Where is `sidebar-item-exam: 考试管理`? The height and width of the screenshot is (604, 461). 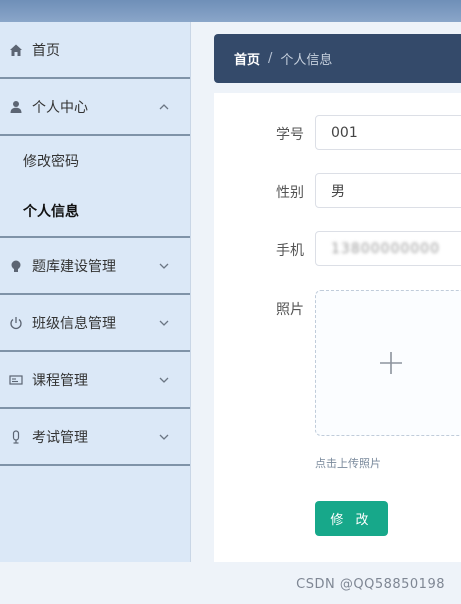 sidebar-item-exam: 考试管理 is located at coordinates (95, 437).